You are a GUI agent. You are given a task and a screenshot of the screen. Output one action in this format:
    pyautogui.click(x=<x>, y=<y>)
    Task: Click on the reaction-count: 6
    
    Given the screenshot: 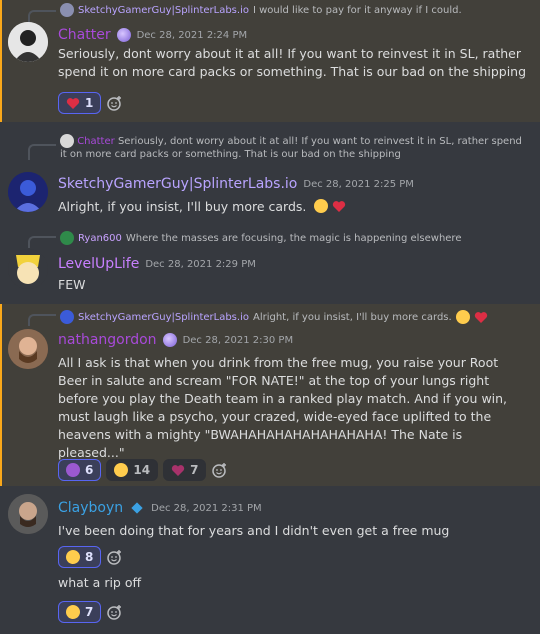 What is the action you would take?
    pyautogui.click(x=89, y=470)
    